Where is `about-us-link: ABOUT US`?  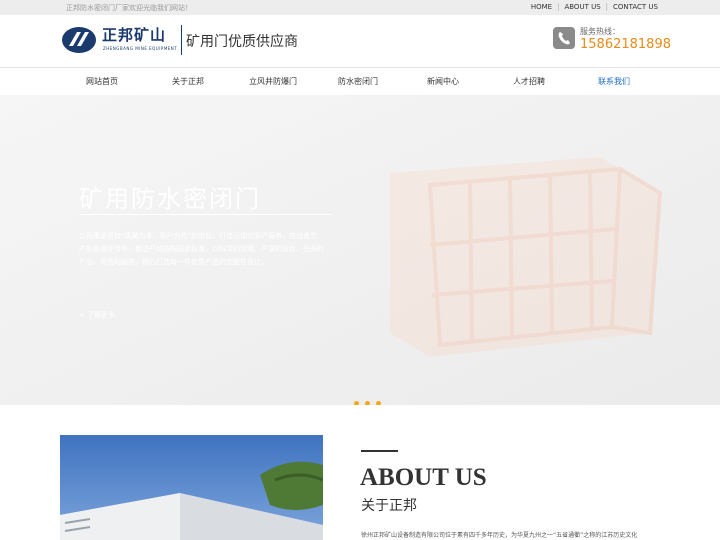 about-us-link: ABOUT US is located at coordinates (582, 7).